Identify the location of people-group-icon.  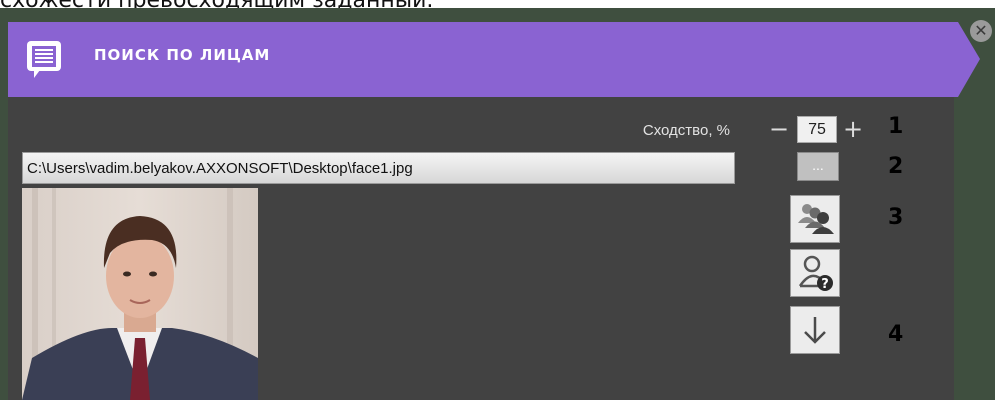
(816, 219).